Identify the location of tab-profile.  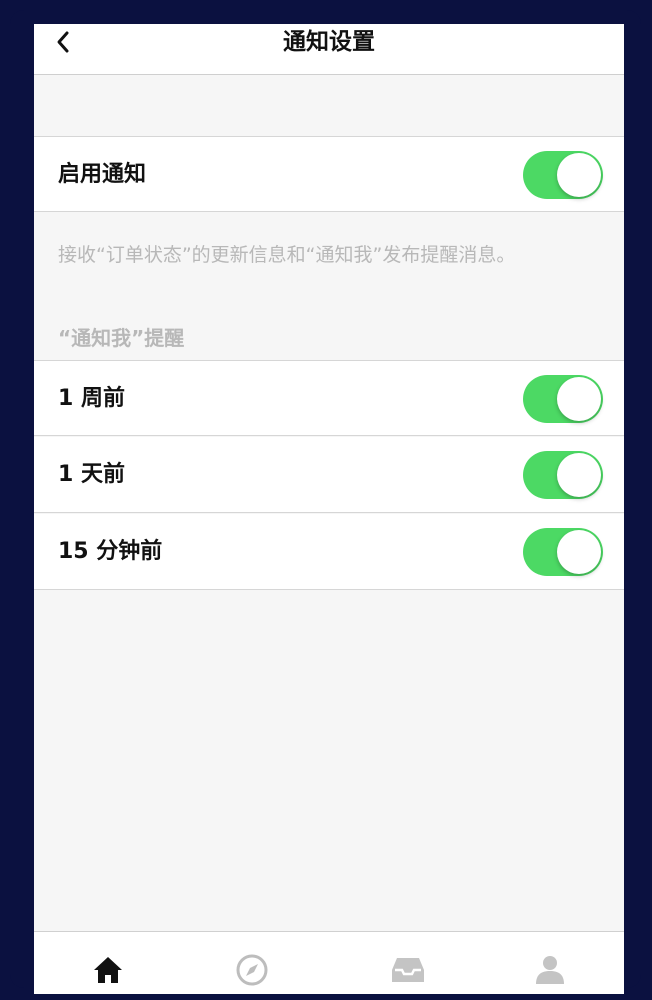
(550, 970).